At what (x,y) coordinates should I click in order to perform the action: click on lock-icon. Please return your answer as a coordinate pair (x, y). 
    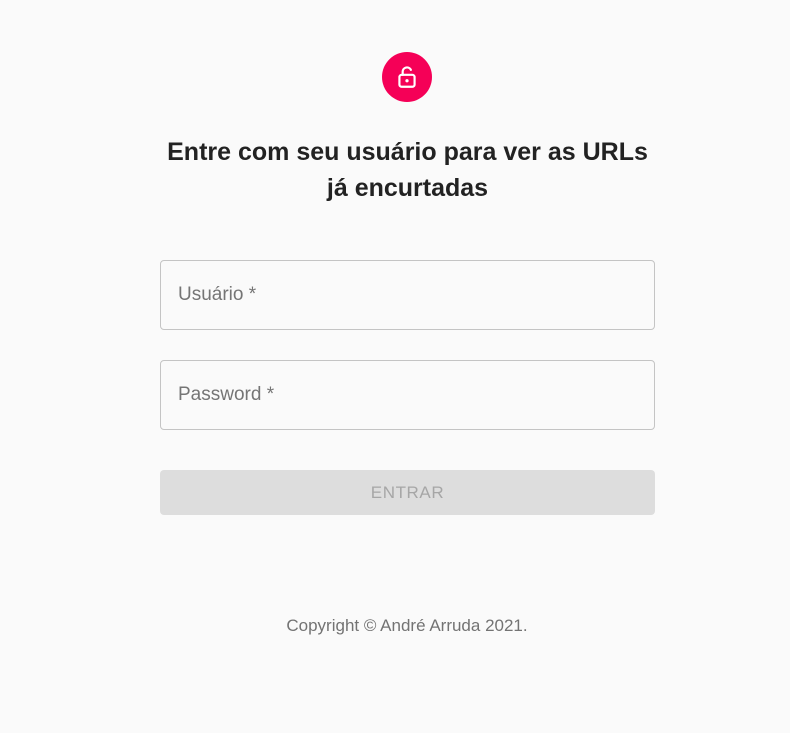
    Looking at the image, I should click on (407, 77).